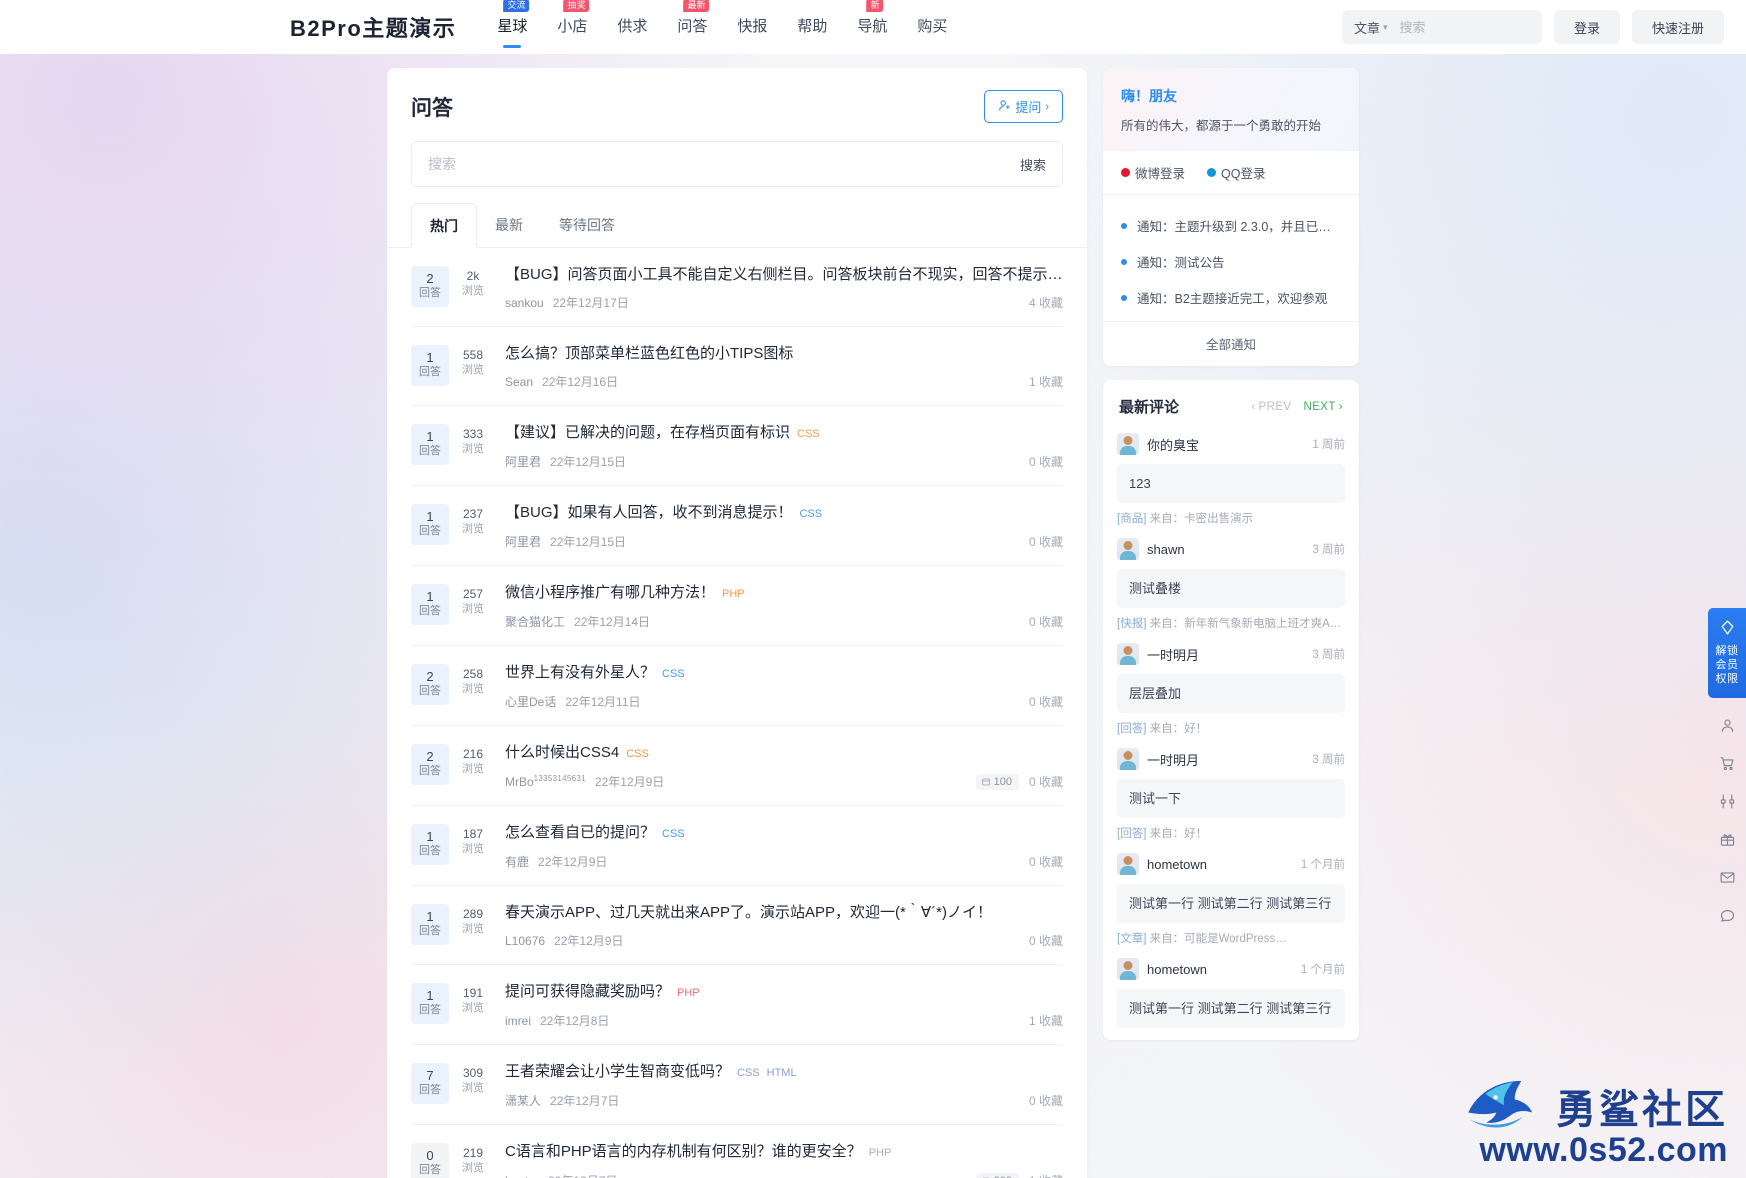 The height and width of the screenshot is (1178, 1746). I want to click on question-title: 【BUG】如果有人回答，收不到消息提示！ CSS, so click(784, 513).